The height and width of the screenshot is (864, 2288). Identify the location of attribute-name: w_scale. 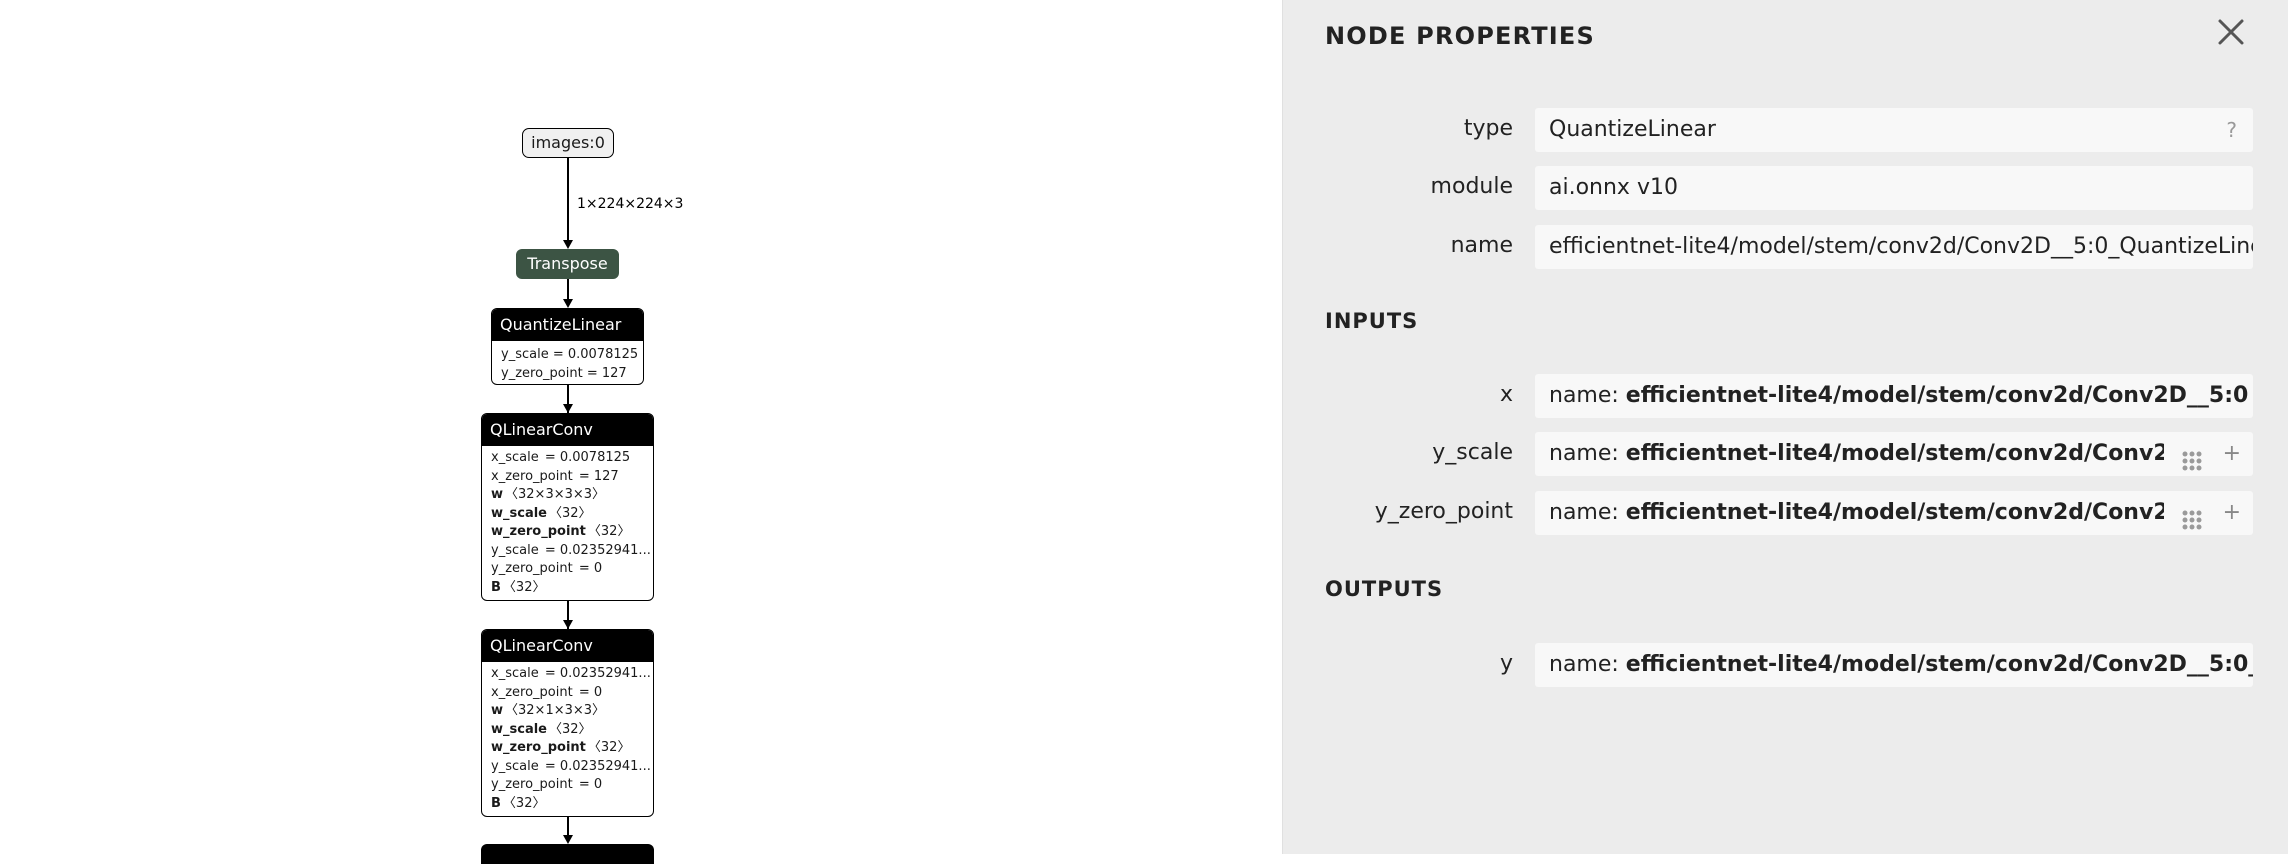
(519, 729).